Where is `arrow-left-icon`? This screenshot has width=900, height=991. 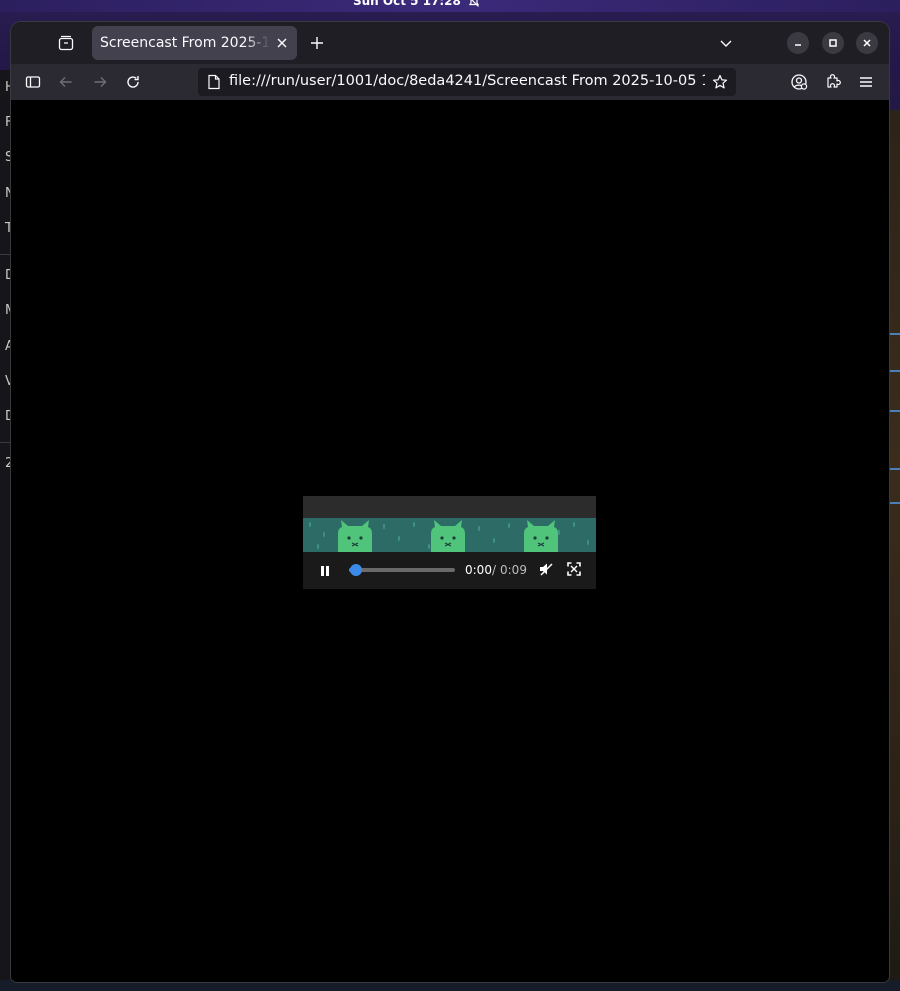 arrow-left-icon is located at coordinates (65, 82).